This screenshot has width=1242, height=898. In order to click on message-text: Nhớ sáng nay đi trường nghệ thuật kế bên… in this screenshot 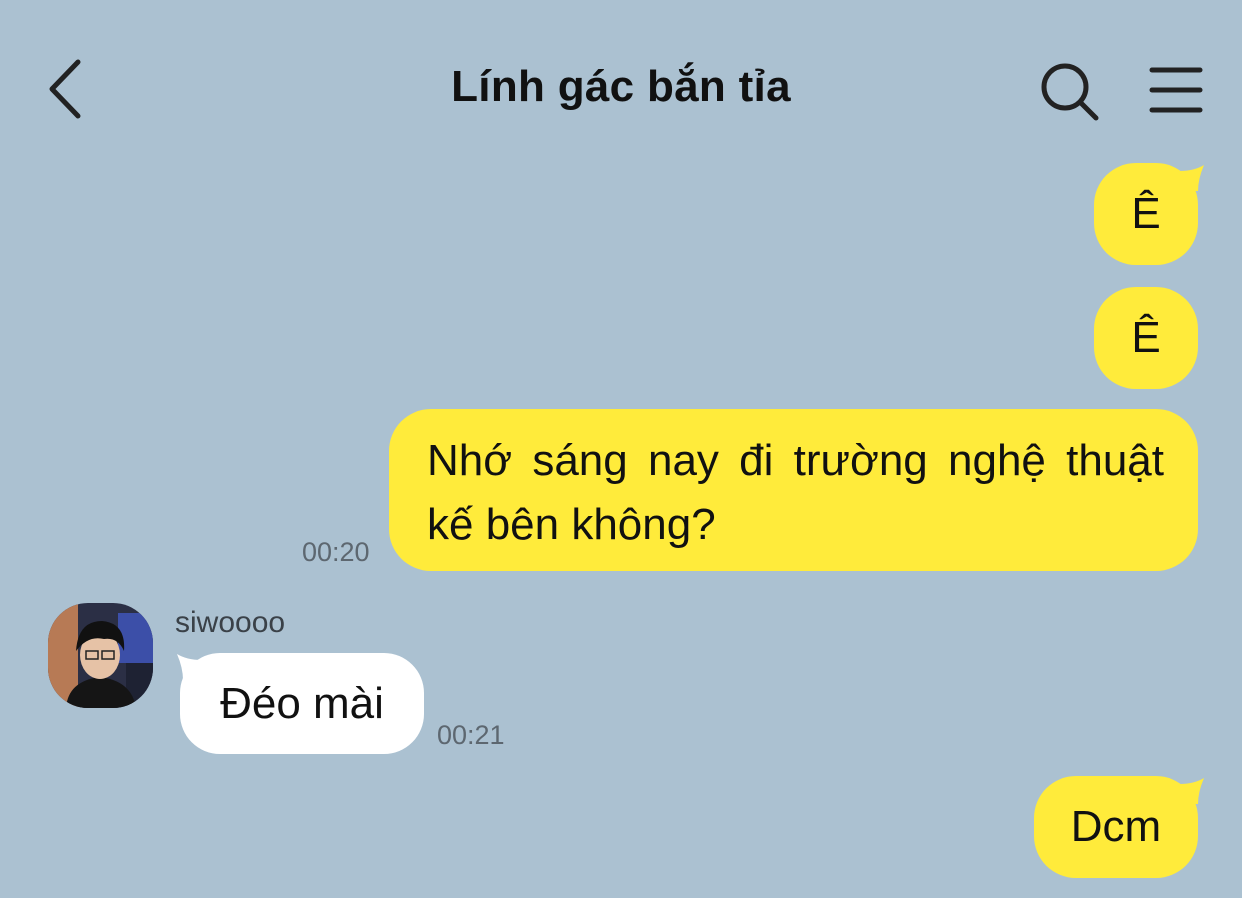, I will do `click(795, 492)`.